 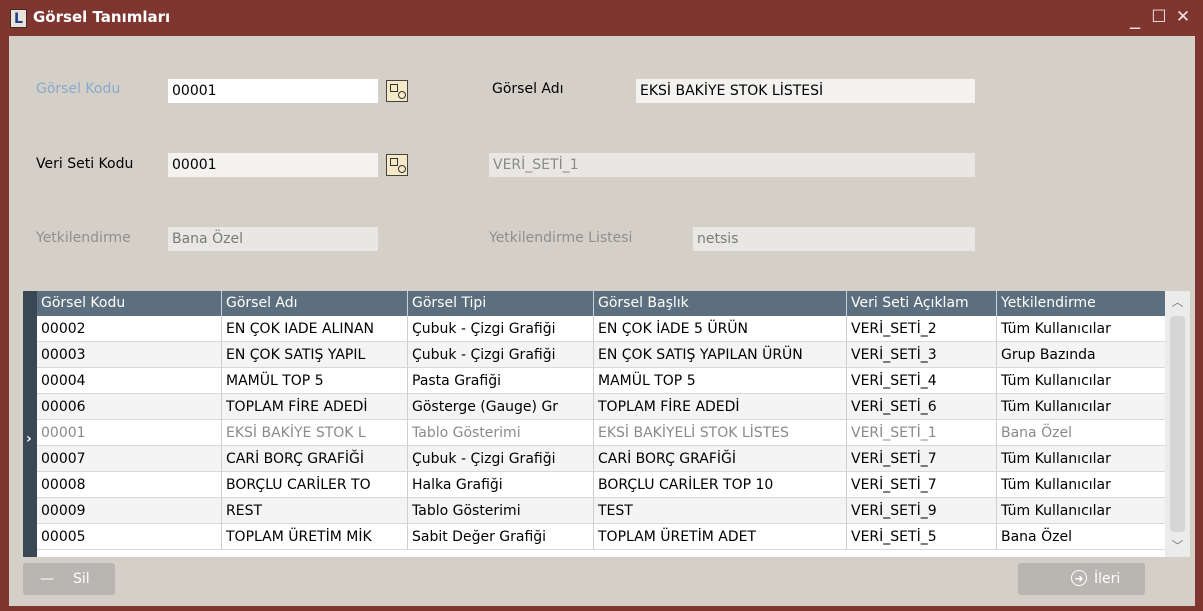 What do you see at coordinates (129, 407) in the screenshot?
I see `cell-gorsel-kodu: 00006` at bounding box center [129, 407].